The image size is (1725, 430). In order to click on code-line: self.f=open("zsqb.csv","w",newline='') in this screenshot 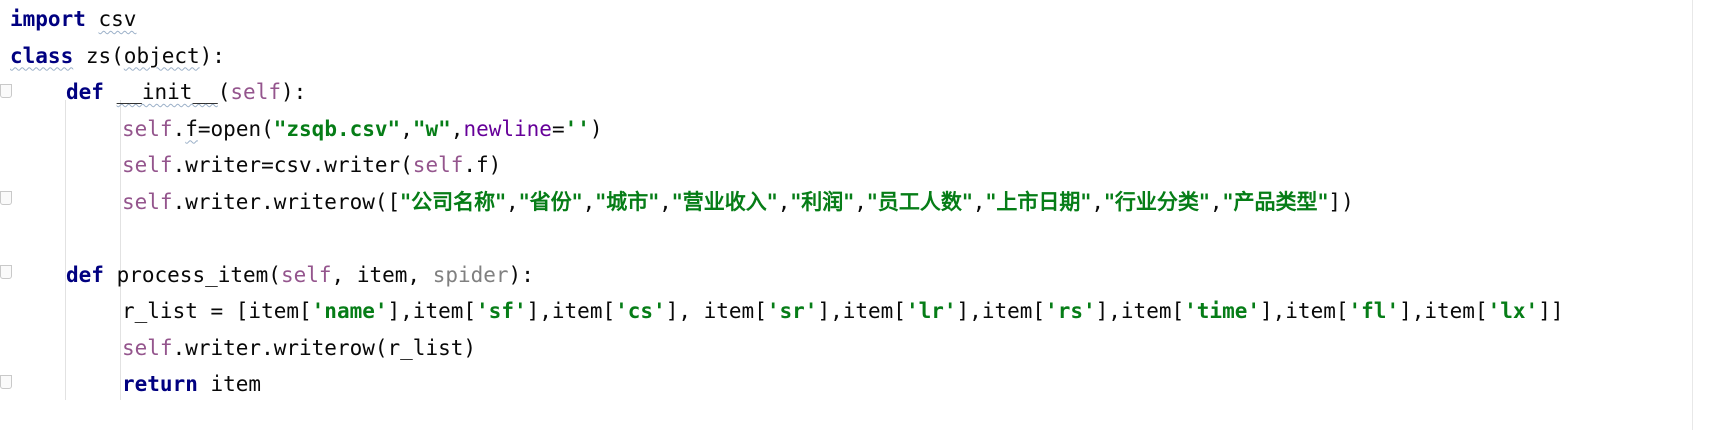, I will do `click(362, 129)`.